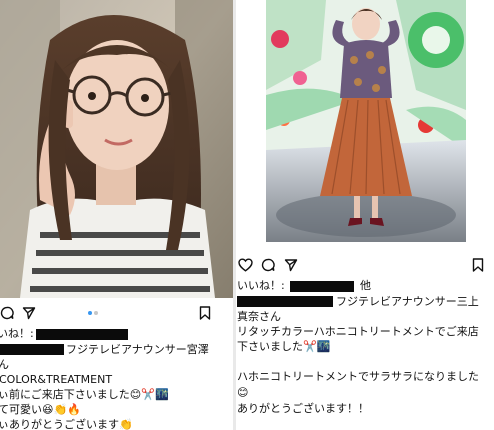 Image resolution: width=494 pixels, height=430 pixels. I want to click on likes-label: いね！:, so click(17, 333).